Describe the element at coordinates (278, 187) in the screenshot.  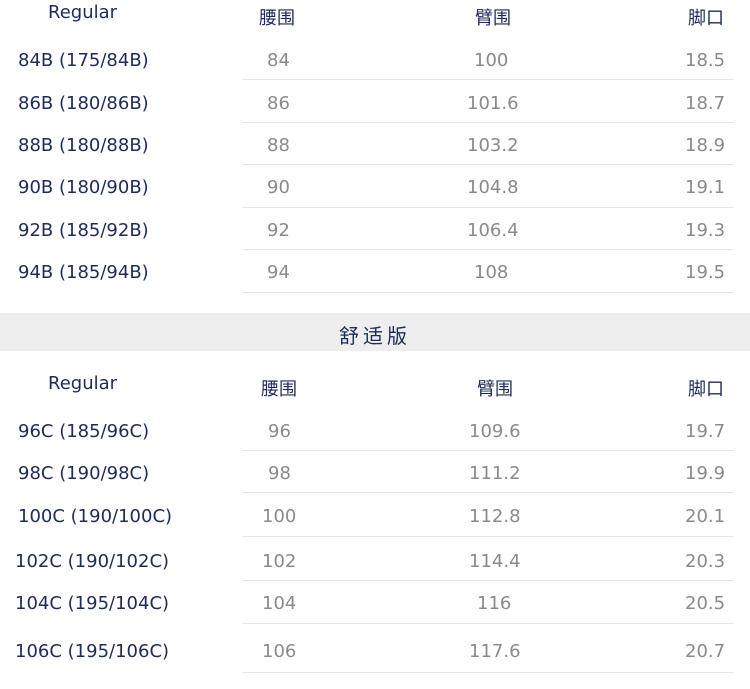
I see `table-row-waist: 90` at that location.